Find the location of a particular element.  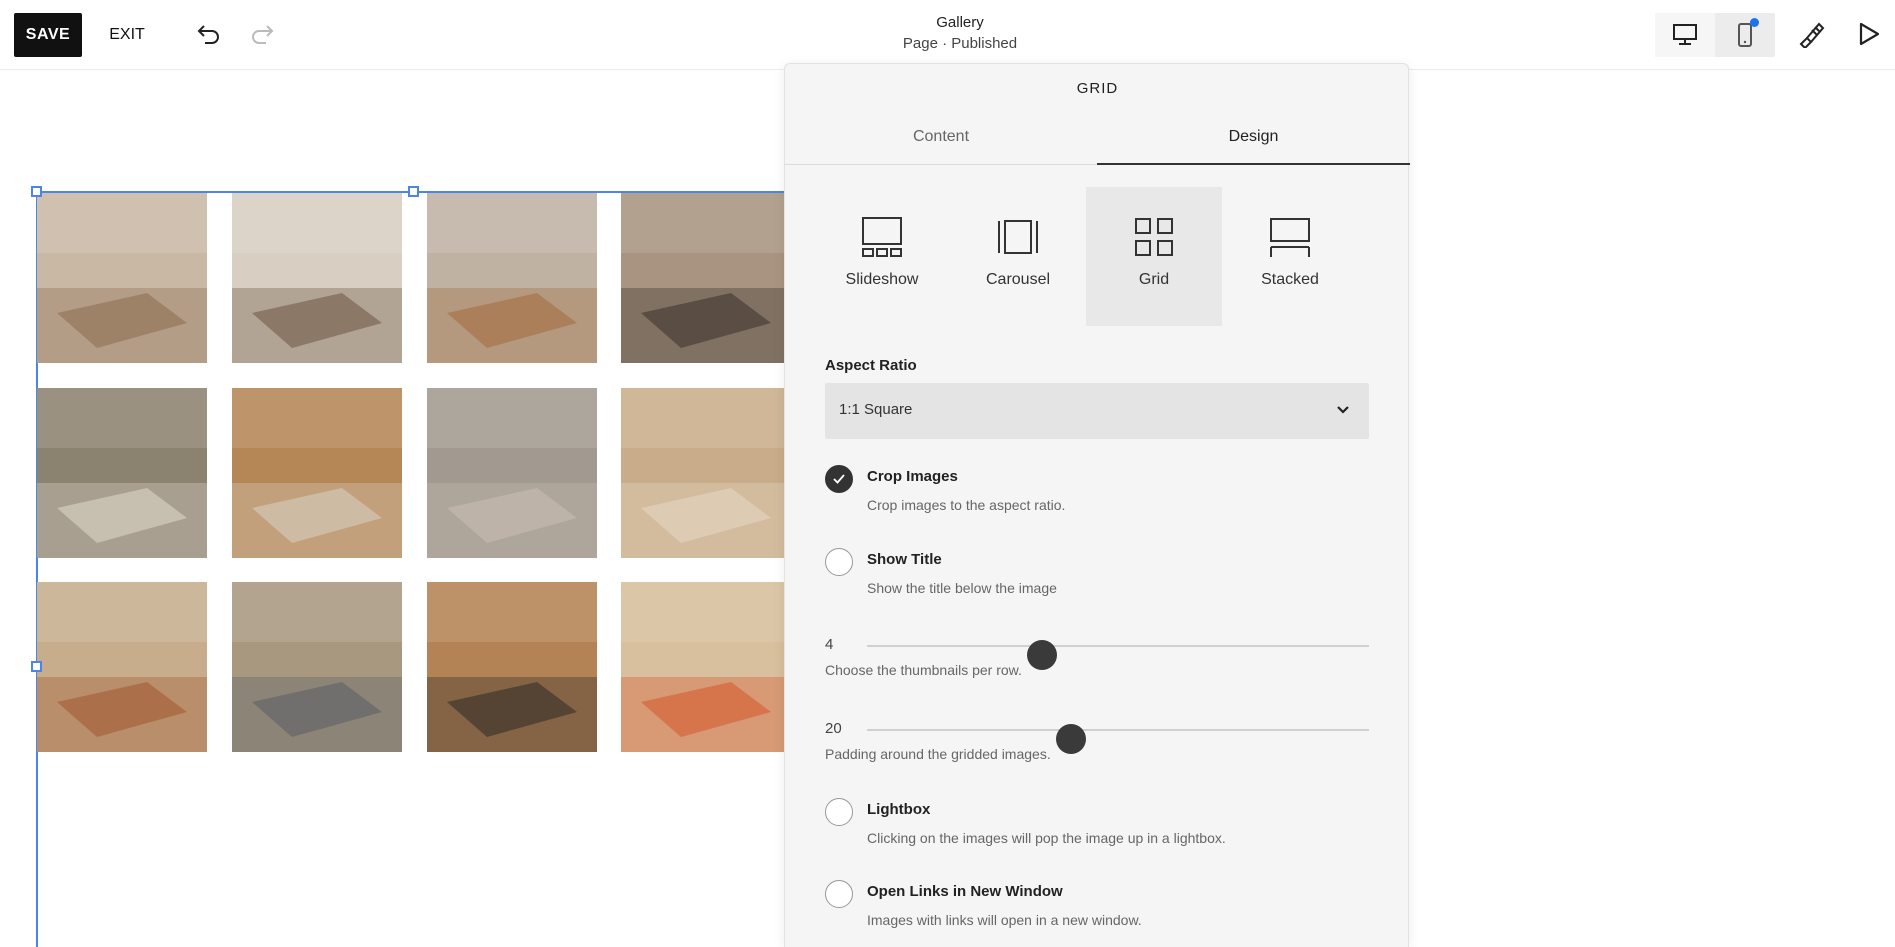

exit-button: EXIT is located at coordinates (127, 35).